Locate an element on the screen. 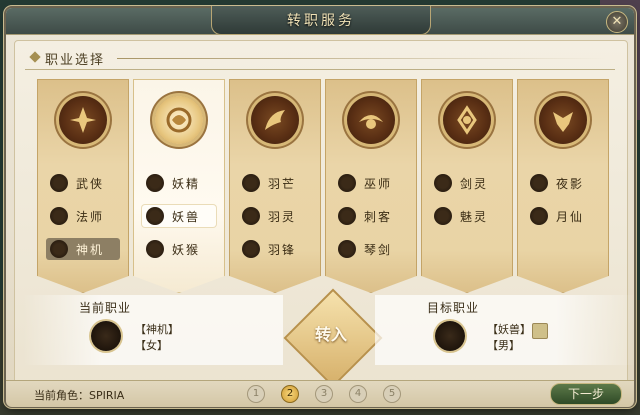 This screenshot has width=640, height=415. class-banner-1: 武侠 法师 神机 is located at coordinates (83, 186).